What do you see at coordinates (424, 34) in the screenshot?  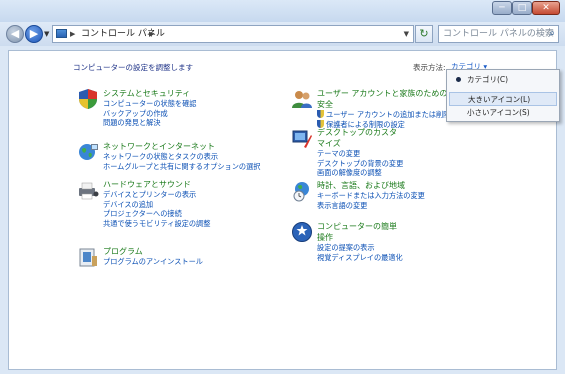 I see `refresh-button: ↻` at bounding box center [424, 34].